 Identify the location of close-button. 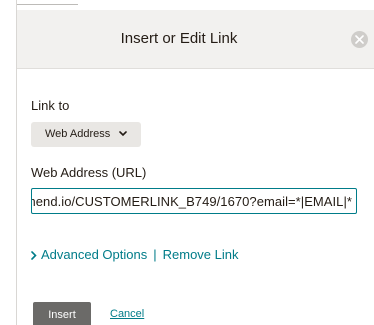
(359, 39).